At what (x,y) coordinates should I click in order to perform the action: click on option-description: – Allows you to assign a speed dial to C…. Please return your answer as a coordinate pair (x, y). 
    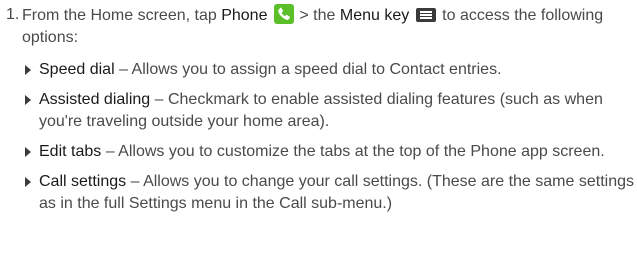
    Looking at the image, I should click on (310, 69).